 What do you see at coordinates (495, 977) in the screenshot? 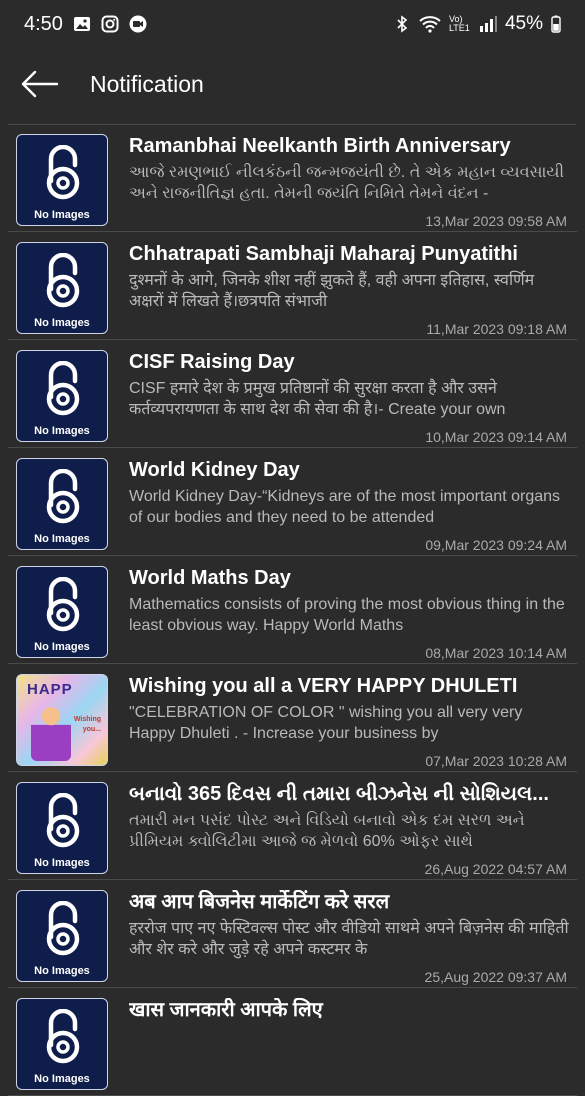
I see `notification-date: 25,Aug 2022 09:37 AM` at bounding box center [495, 977].